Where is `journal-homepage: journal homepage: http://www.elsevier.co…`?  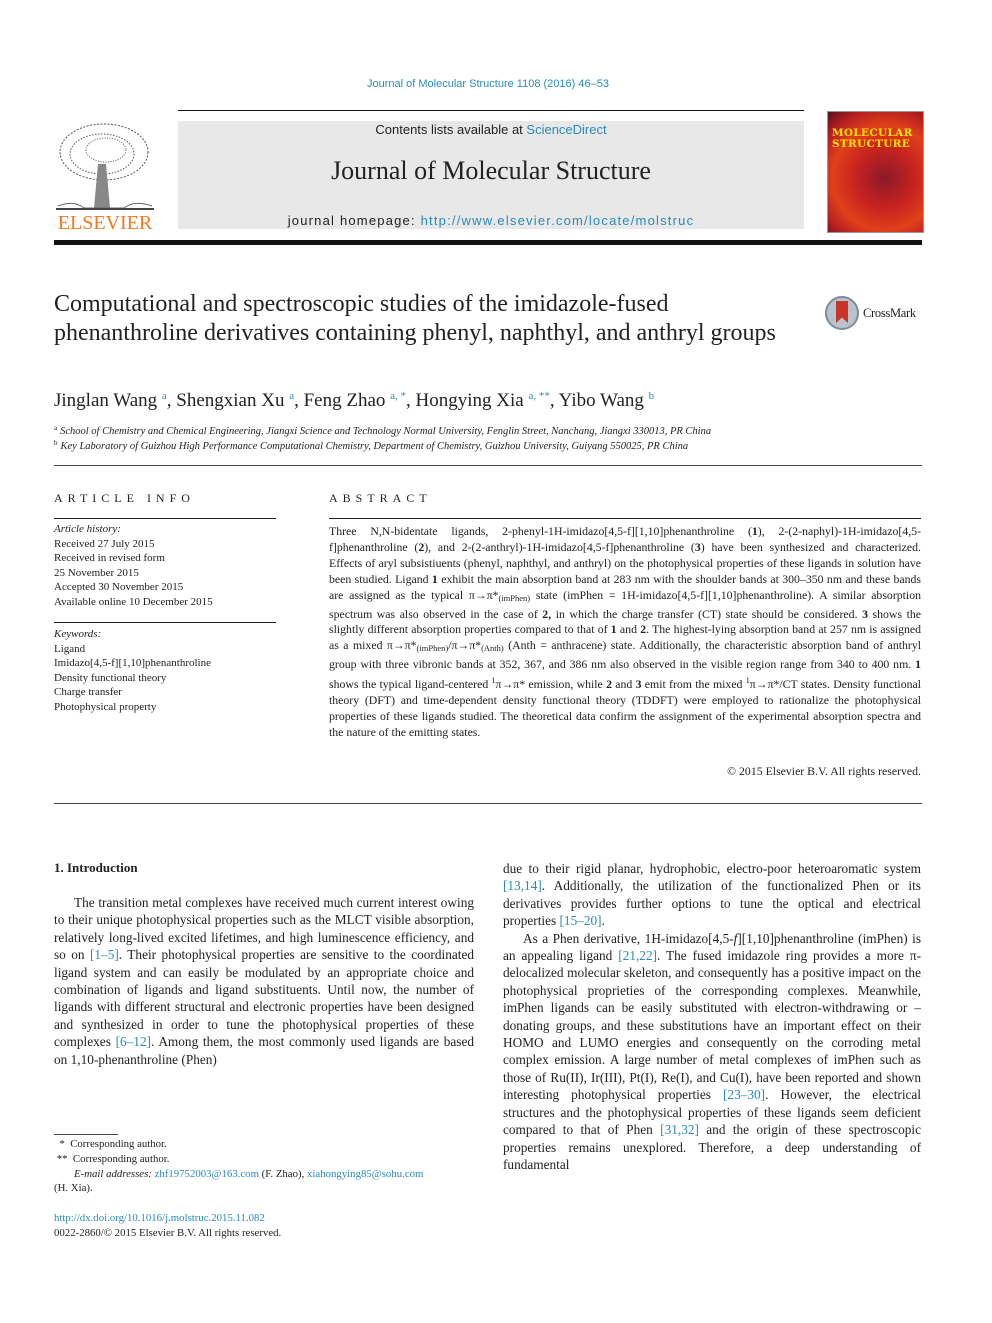 journal-homepage: journal homepage: http://www.elsevier.co… is located at coordinates (491, 220).